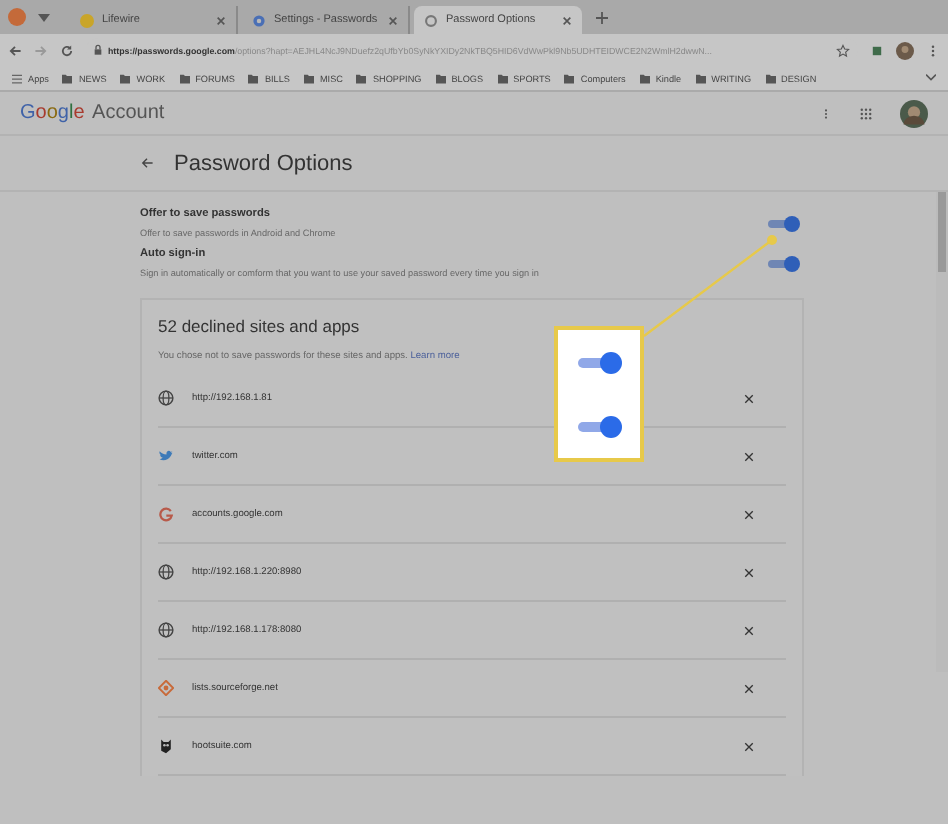 The height and width of the screenshot is (824, 948). I want to click on page-title: Password Options, so click(263, 163).